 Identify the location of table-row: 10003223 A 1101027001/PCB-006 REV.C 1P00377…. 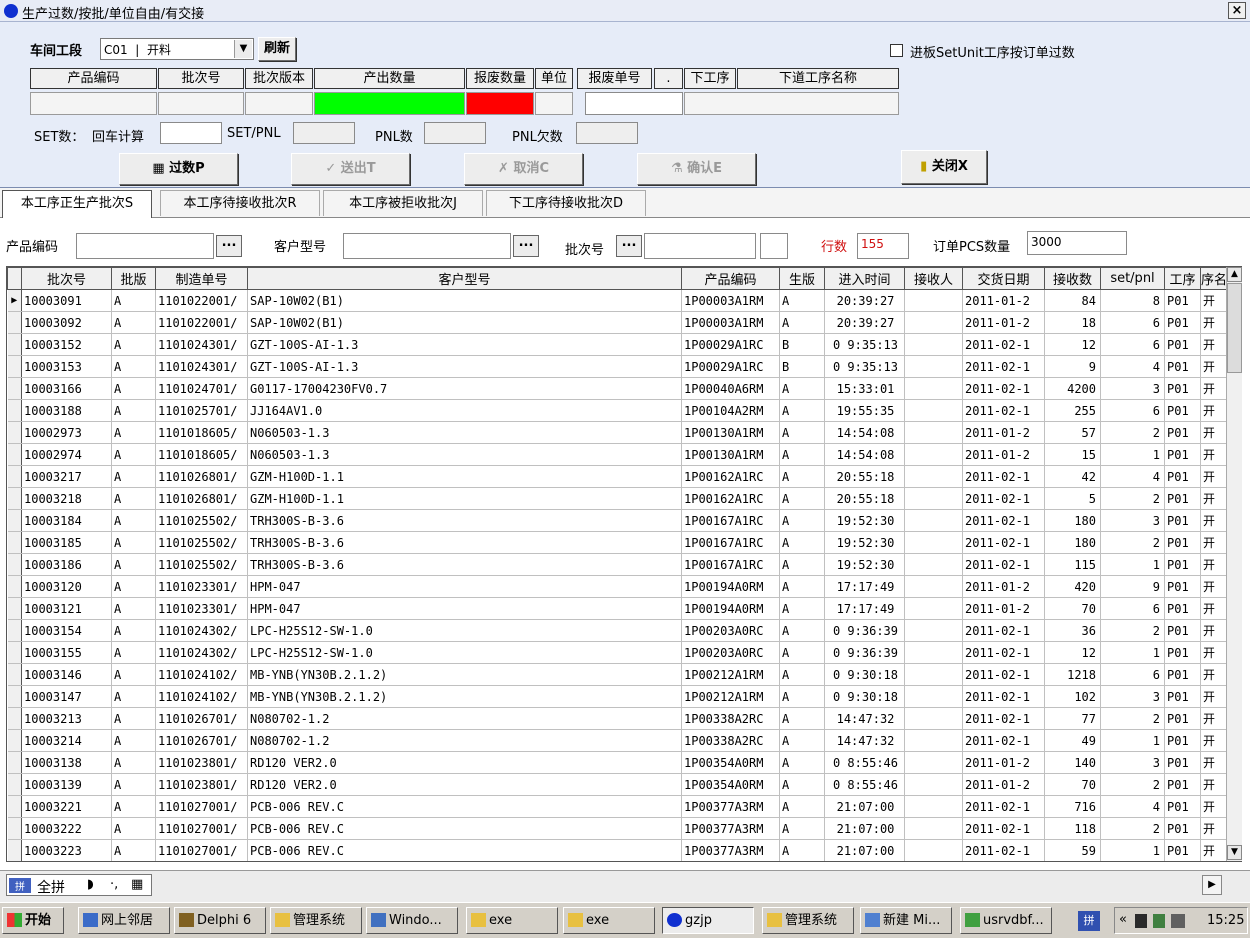
(617, 850).